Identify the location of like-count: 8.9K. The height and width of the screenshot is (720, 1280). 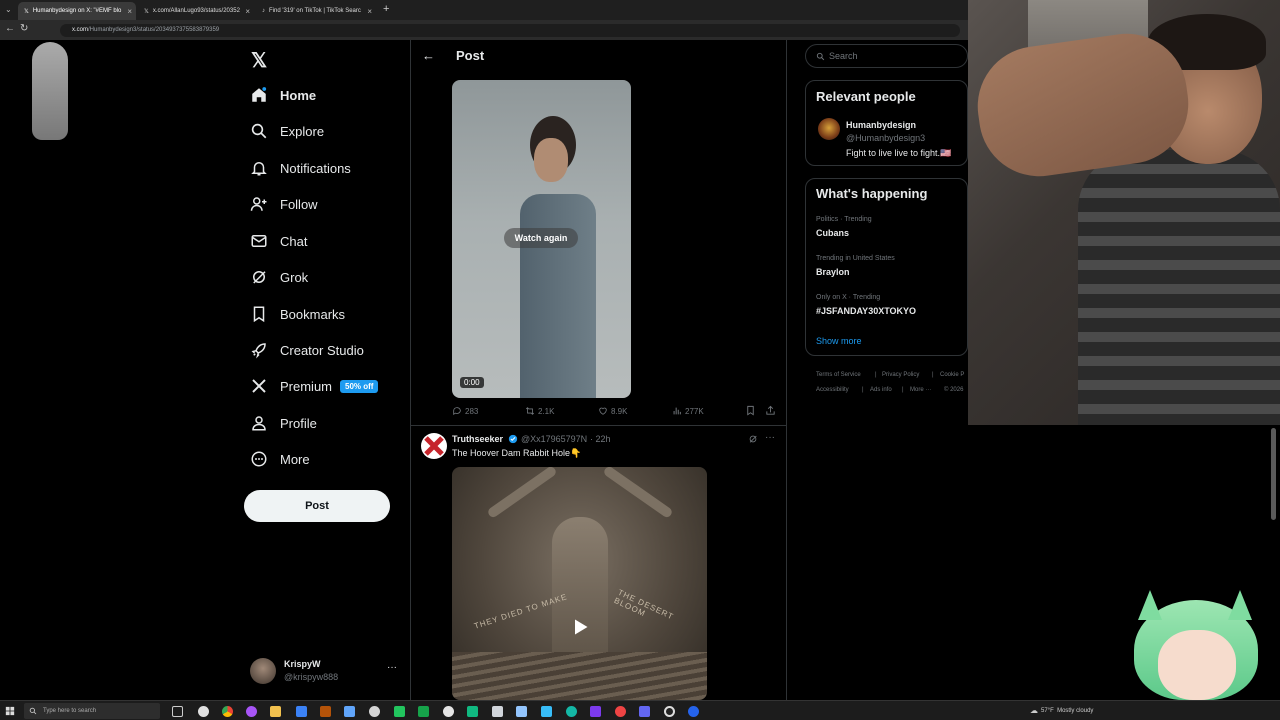
(612, 411).